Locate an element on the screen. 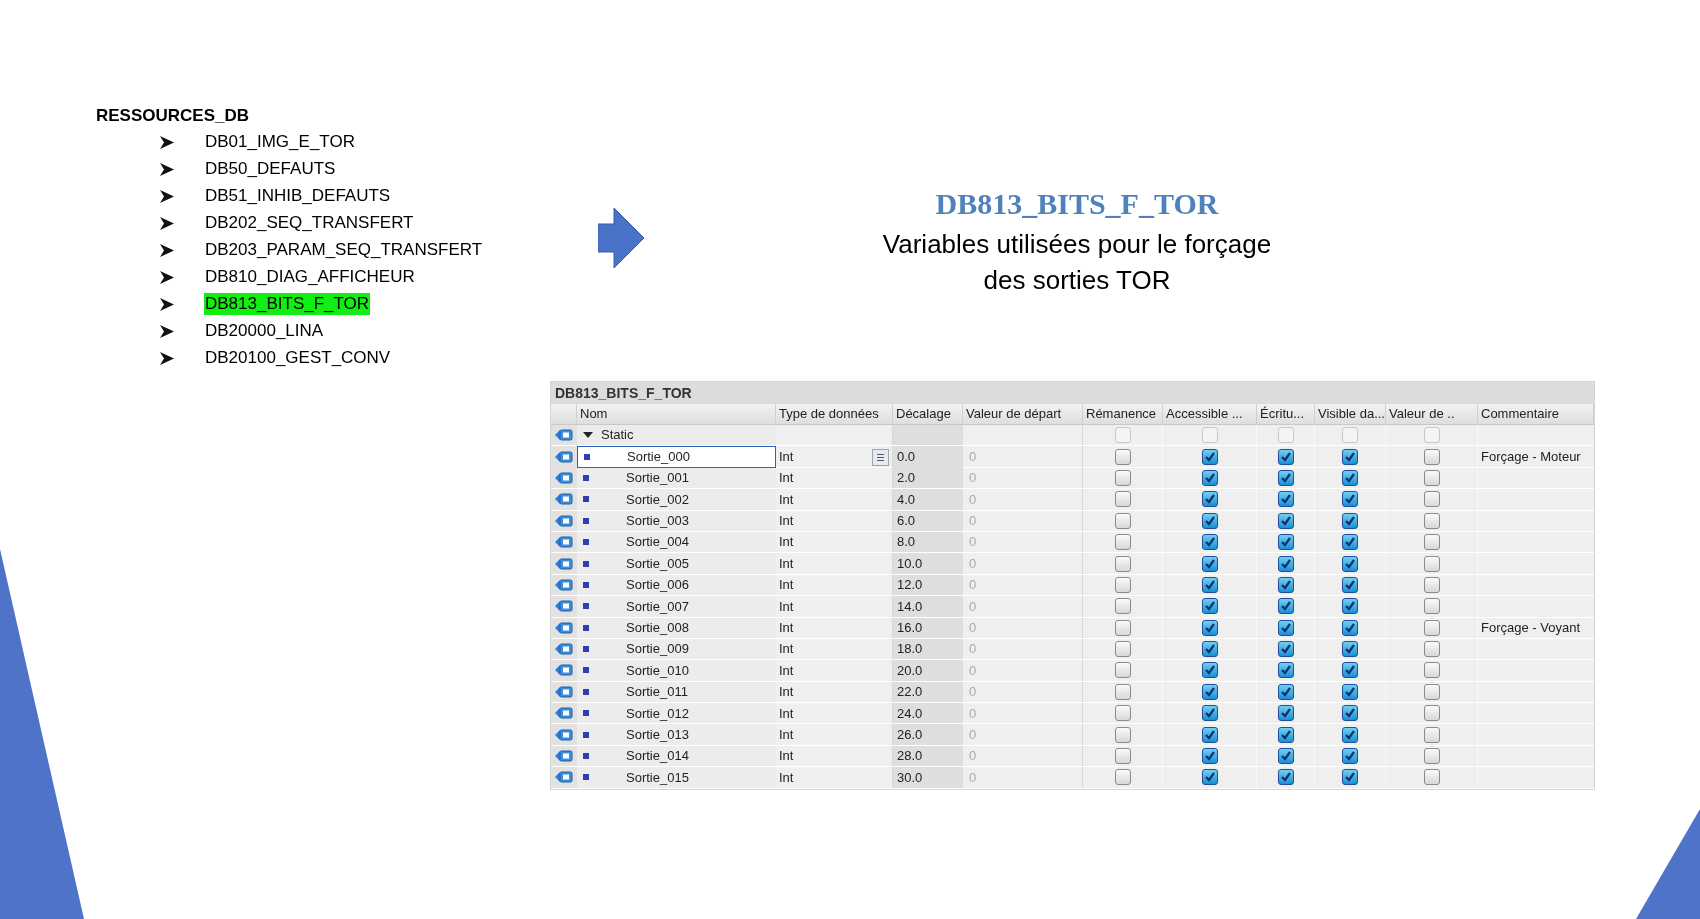  expand-caret-icon is located at coordinates (588, 435).